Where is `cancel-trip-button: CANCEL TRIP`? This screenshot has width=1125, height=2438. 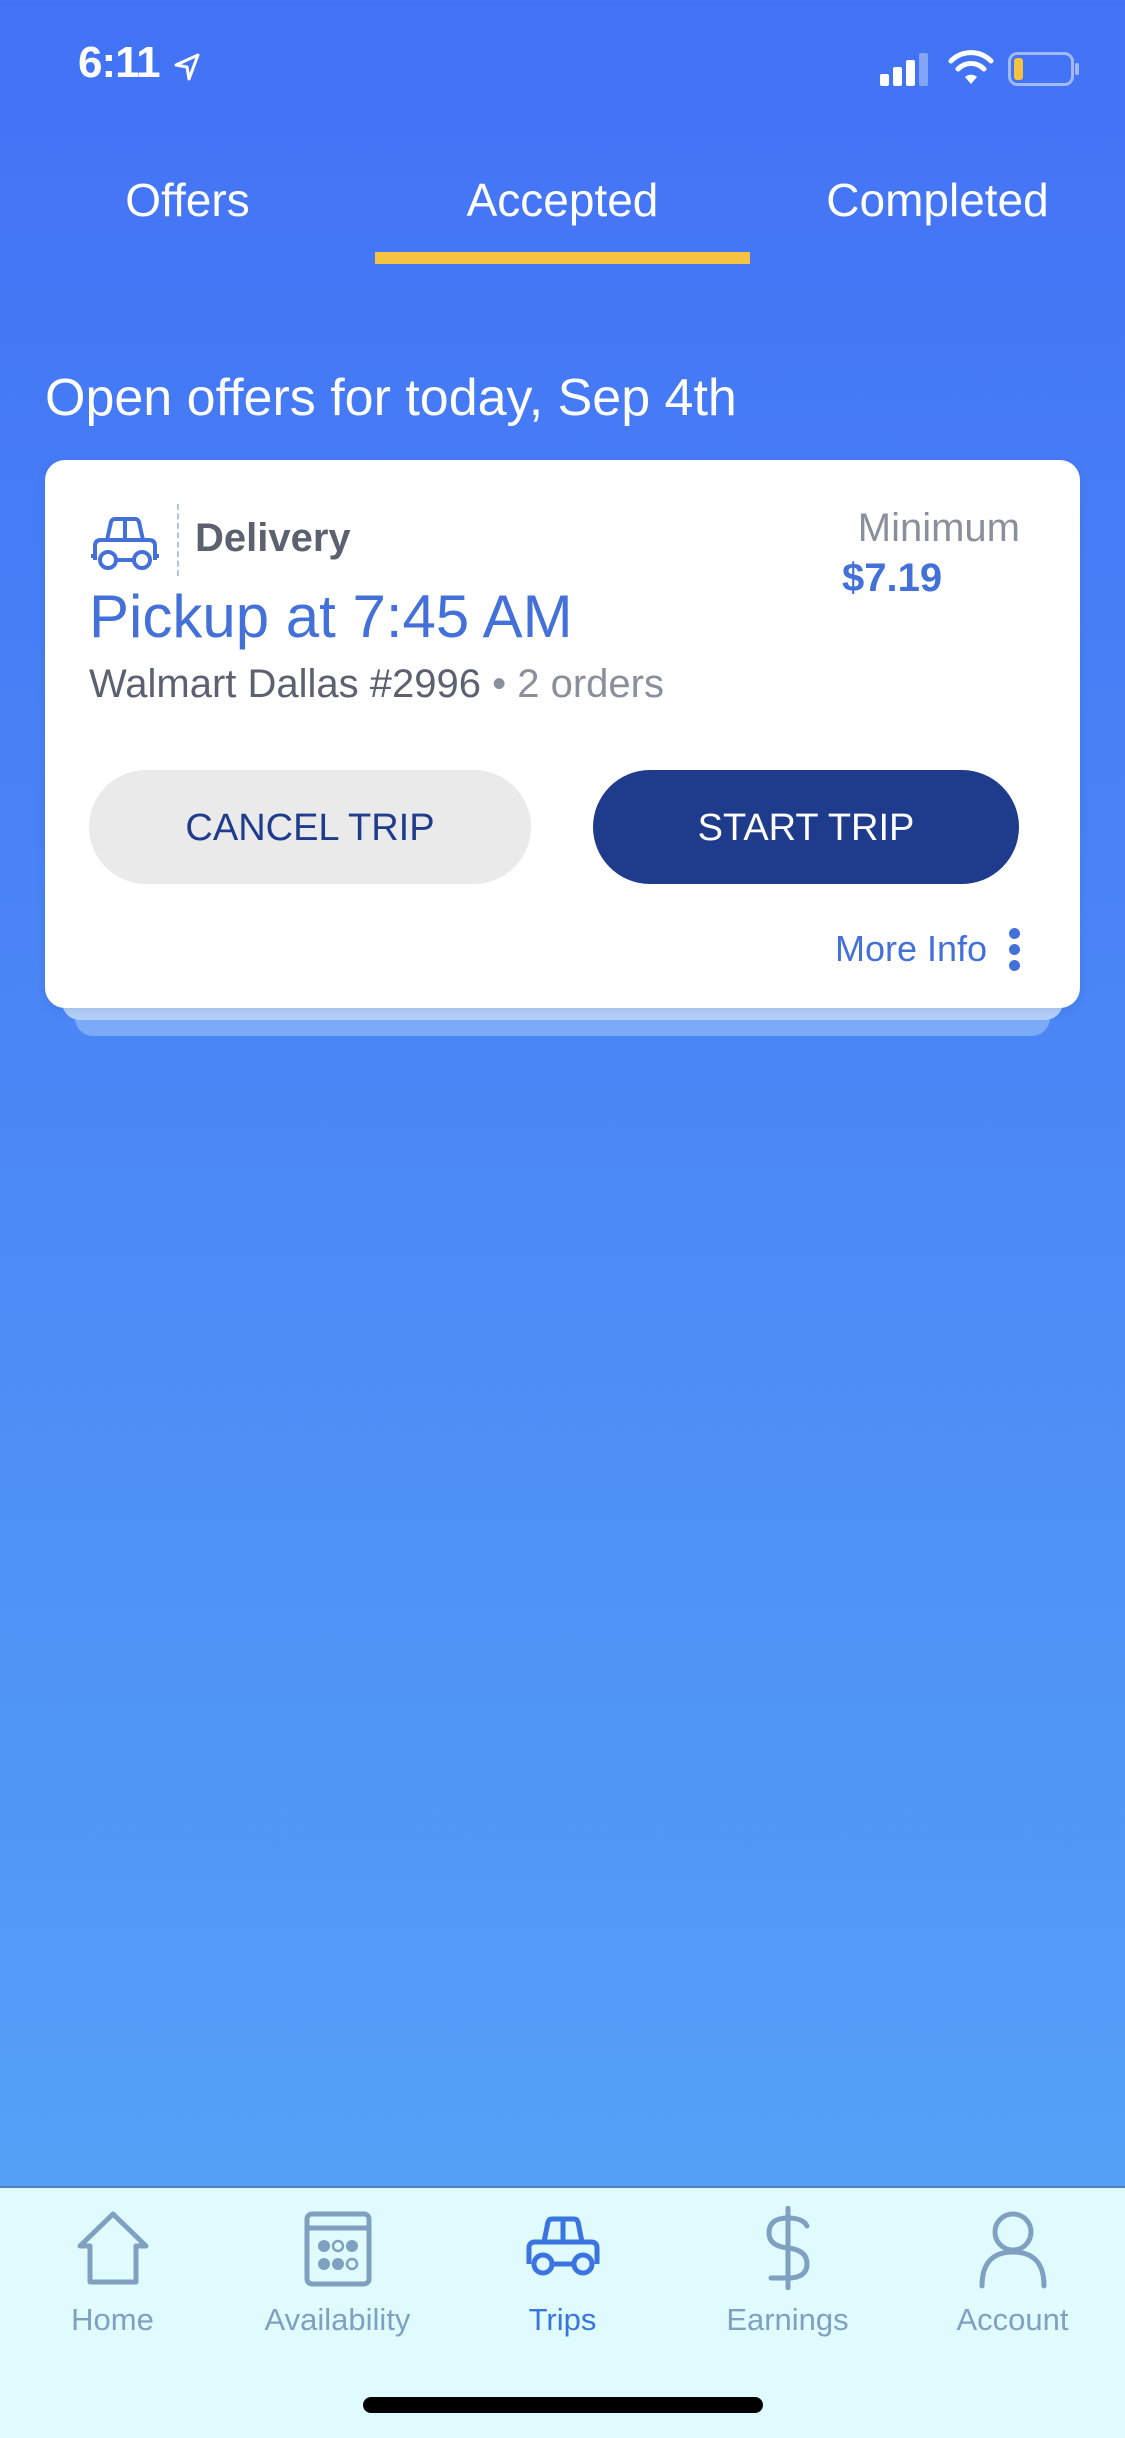 cancel-trip-button: CANCEL TRIP is located at coordinates (310, 827).